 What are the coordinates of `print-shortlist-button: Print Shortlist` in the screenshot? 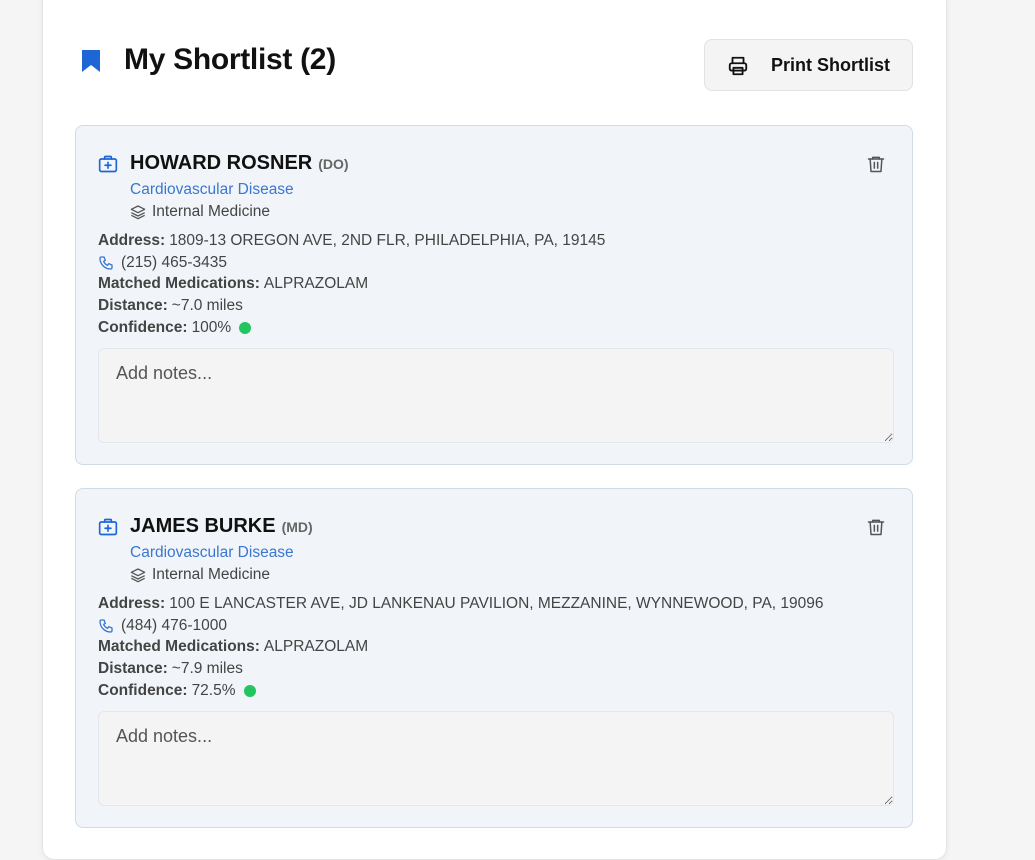 It's located at (808, 65).